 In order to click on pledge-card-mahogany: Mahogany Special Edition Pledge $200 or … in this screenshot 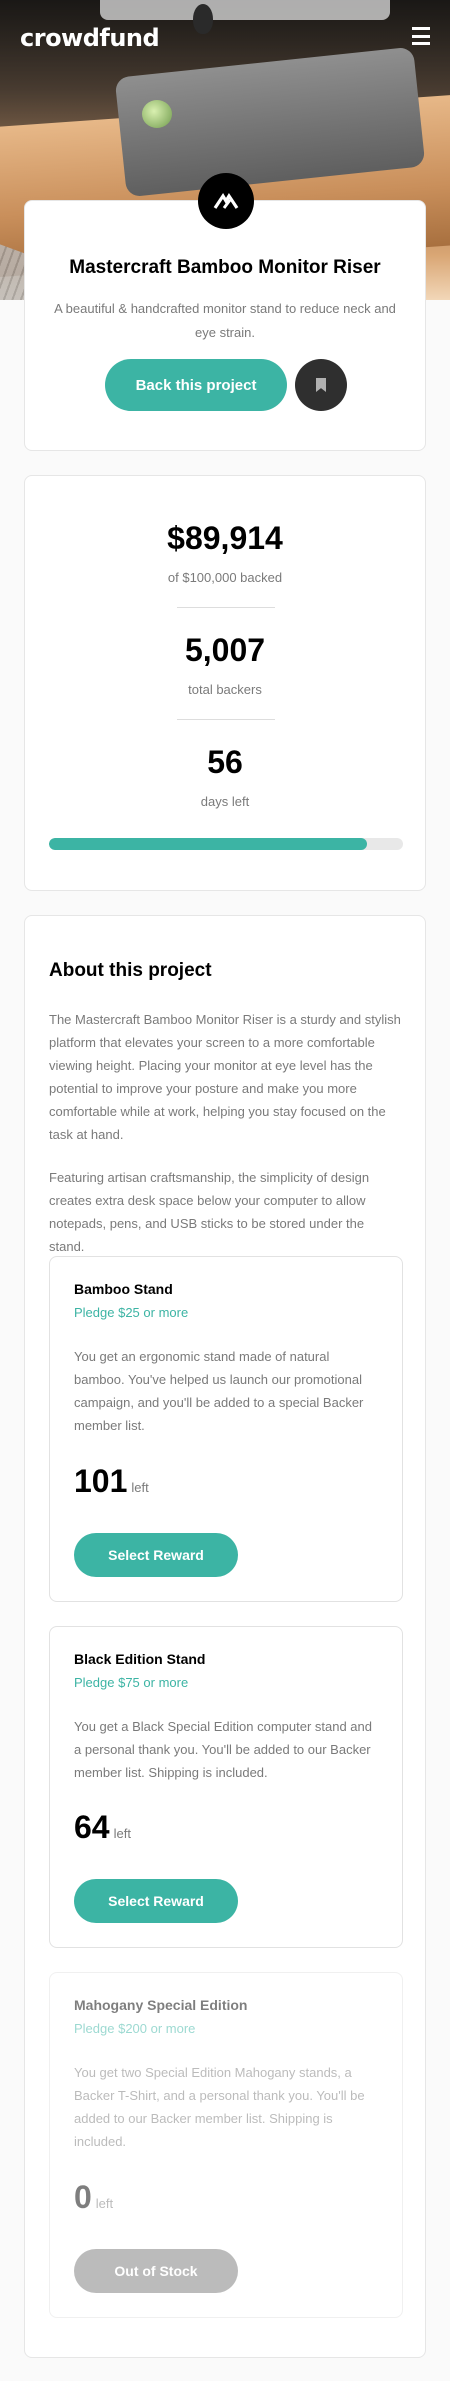, I will do `click(226, 2145)`.